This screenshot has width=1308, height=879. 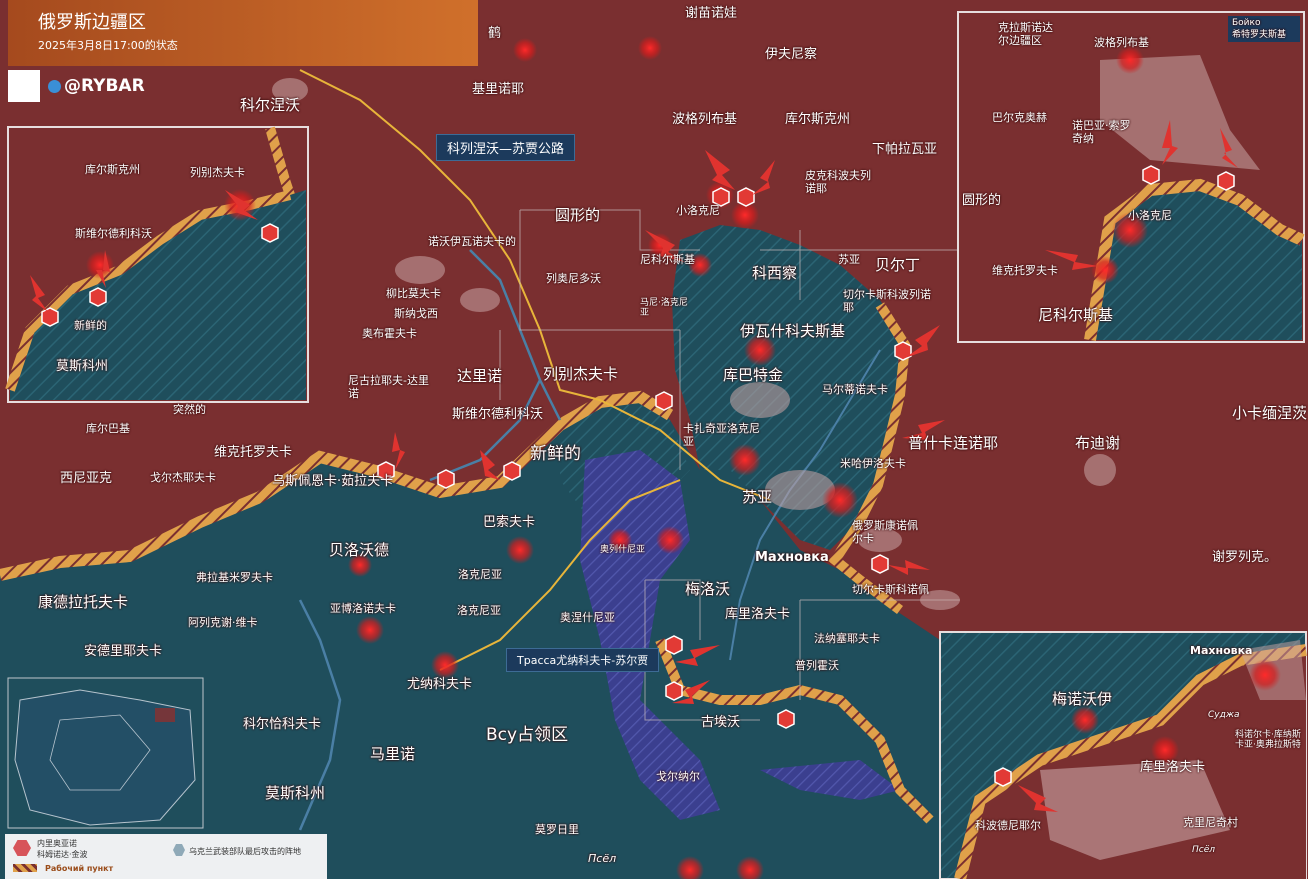 I want to click on place-label: 诺沃伊瓦诺夫卡的, so click(x=472, y=241).